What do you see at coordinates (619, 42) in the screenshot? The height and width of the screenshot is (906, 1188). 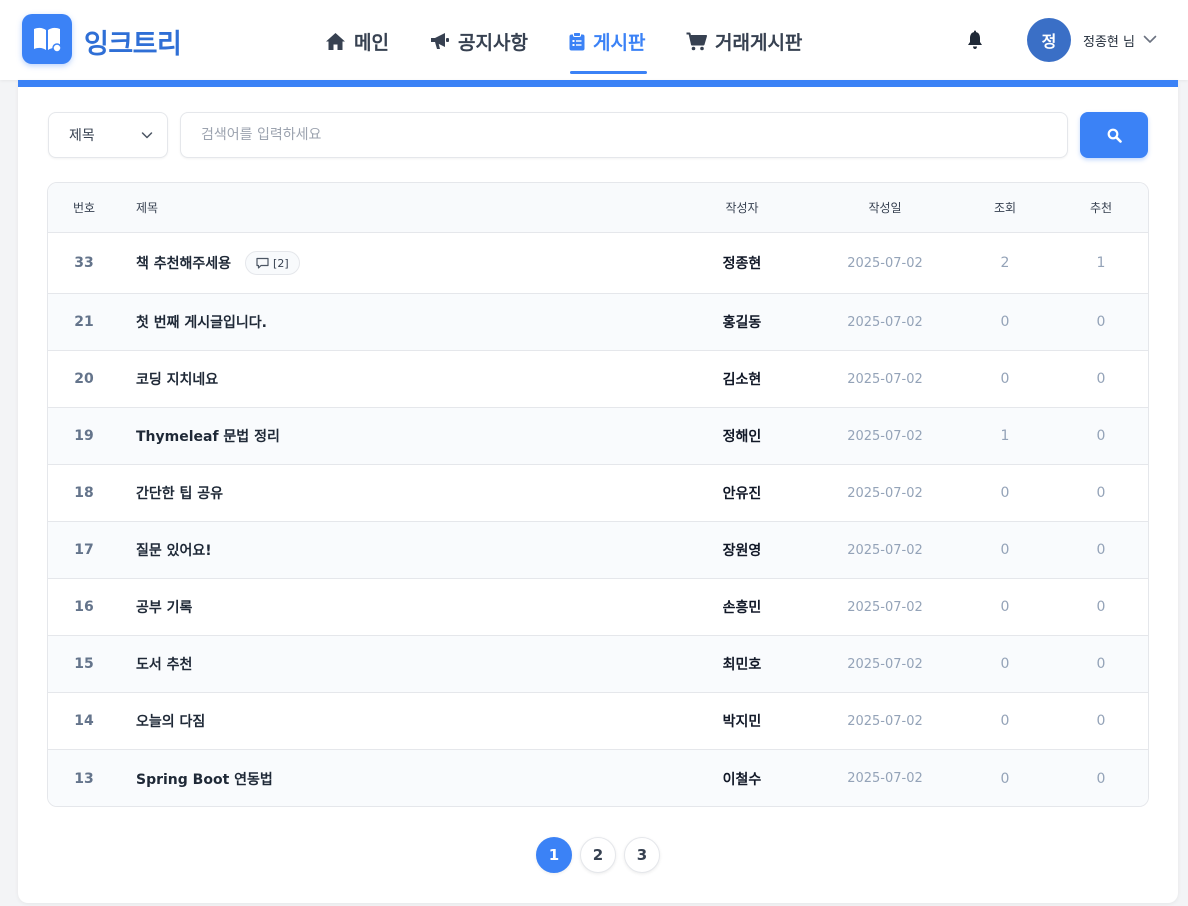 I see `nav-label-board: 게시판` at bounding box center [619, 42].